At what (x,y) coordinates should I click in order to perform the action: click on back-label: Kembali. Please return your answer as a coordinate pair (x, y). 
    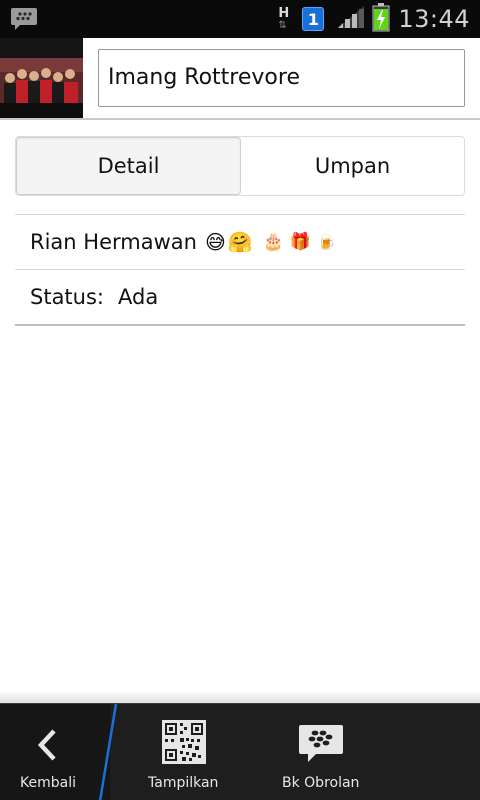
    Looking at the image, I should click on (48, 783).